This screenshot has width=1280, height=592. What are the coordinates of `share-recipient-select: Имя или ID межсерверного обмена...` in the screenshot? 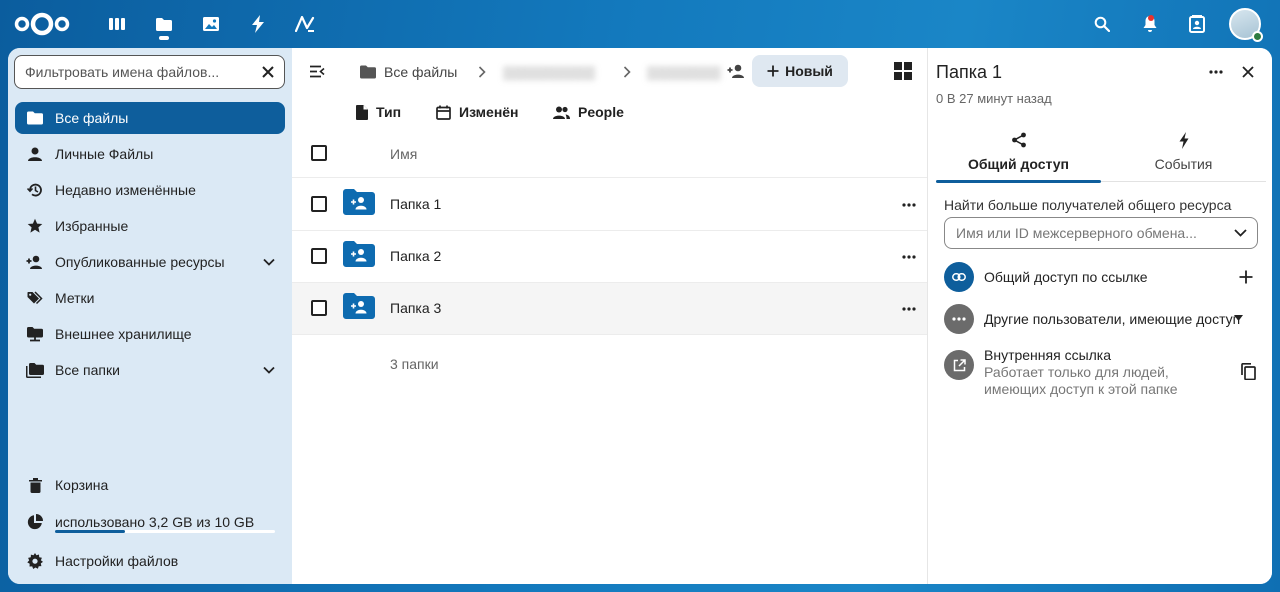 It's located at (1101, 233).